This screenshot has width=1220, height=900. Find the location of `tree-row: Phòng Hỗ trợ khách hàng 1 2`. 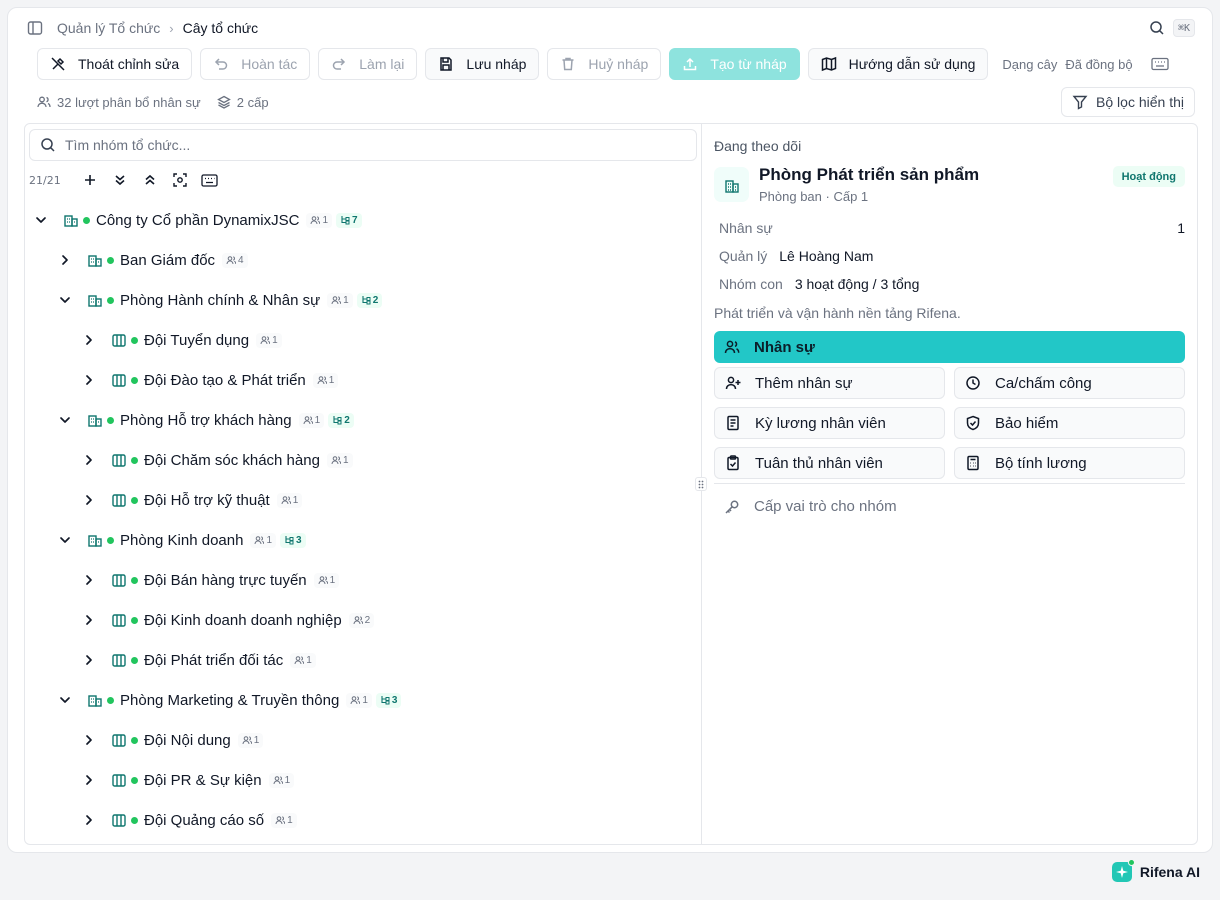

tree-row: Phòng Hỗ trợ khách hàng 1 2 is located at coordinates (363, 420).